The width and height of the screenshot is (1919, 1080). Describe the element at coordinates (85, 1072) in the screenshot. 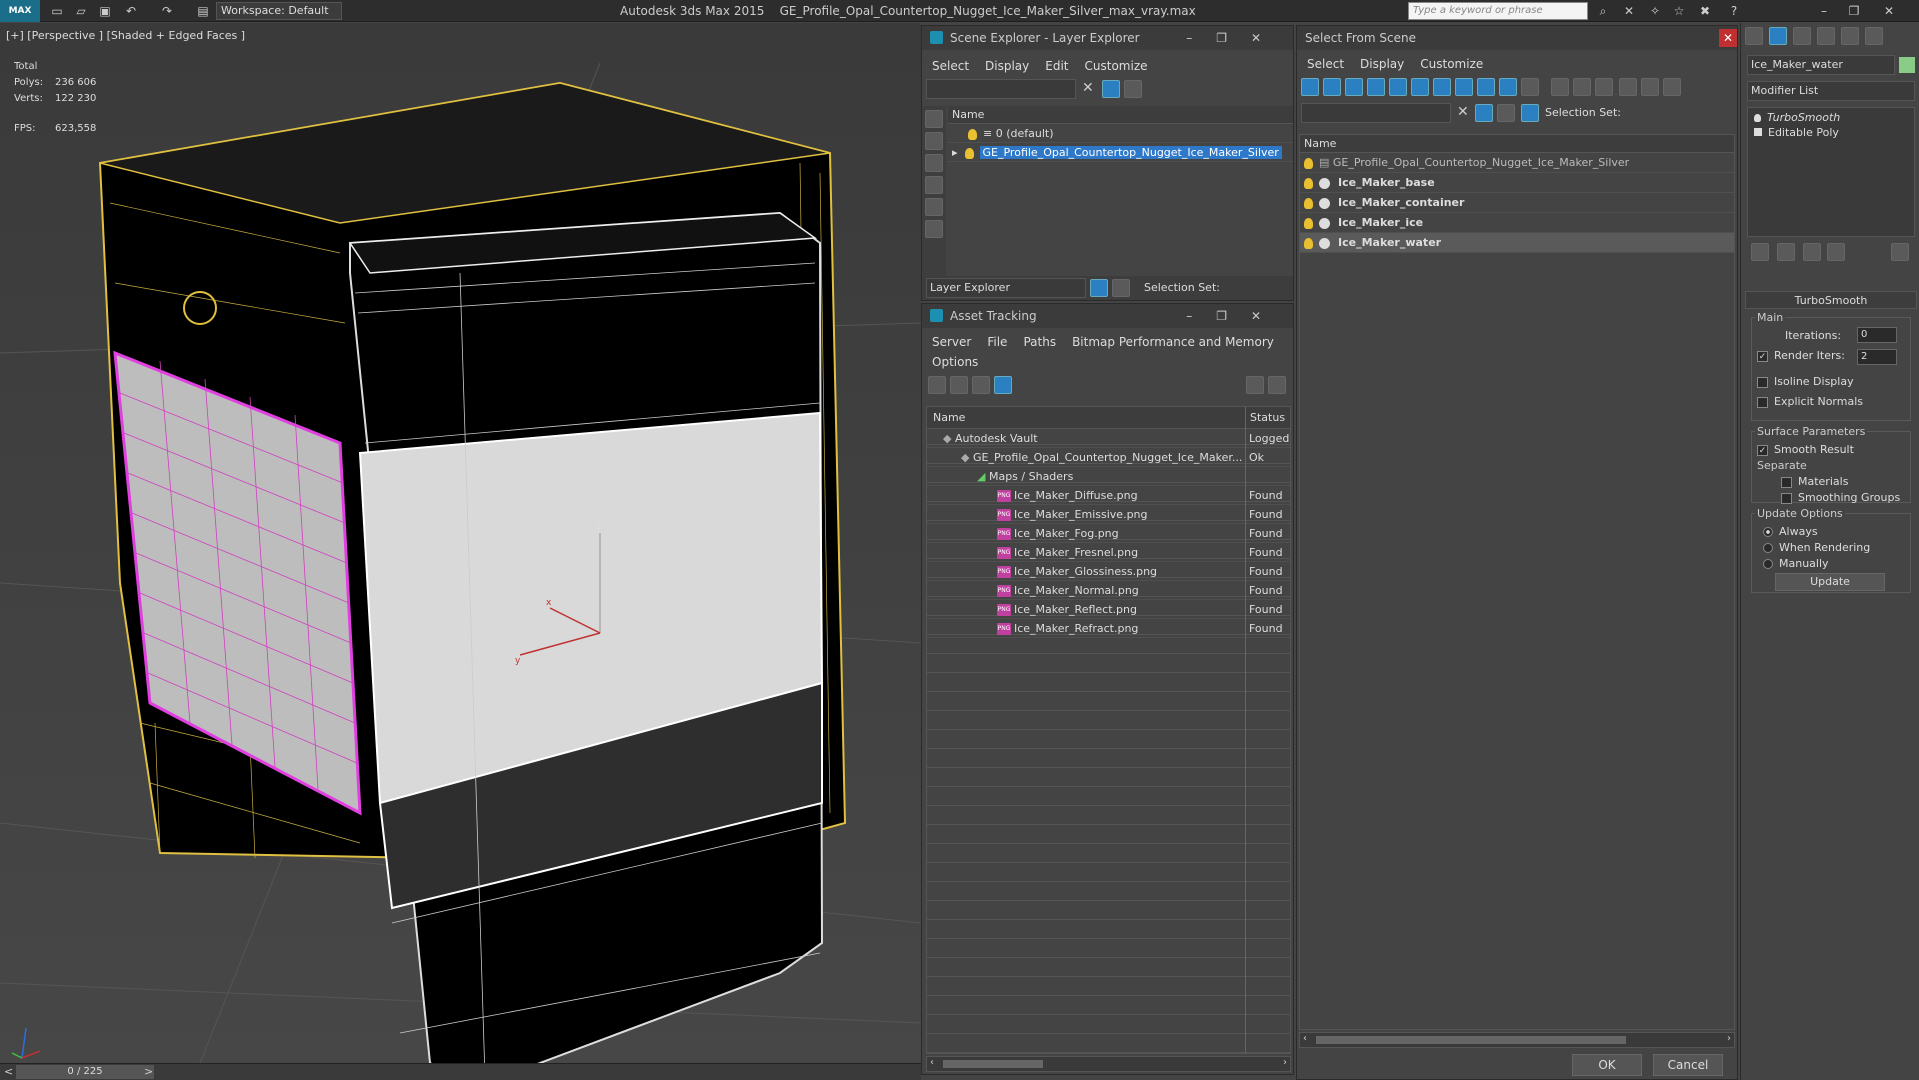

I see `time-slider-thumb: 0 / 225` at that location.